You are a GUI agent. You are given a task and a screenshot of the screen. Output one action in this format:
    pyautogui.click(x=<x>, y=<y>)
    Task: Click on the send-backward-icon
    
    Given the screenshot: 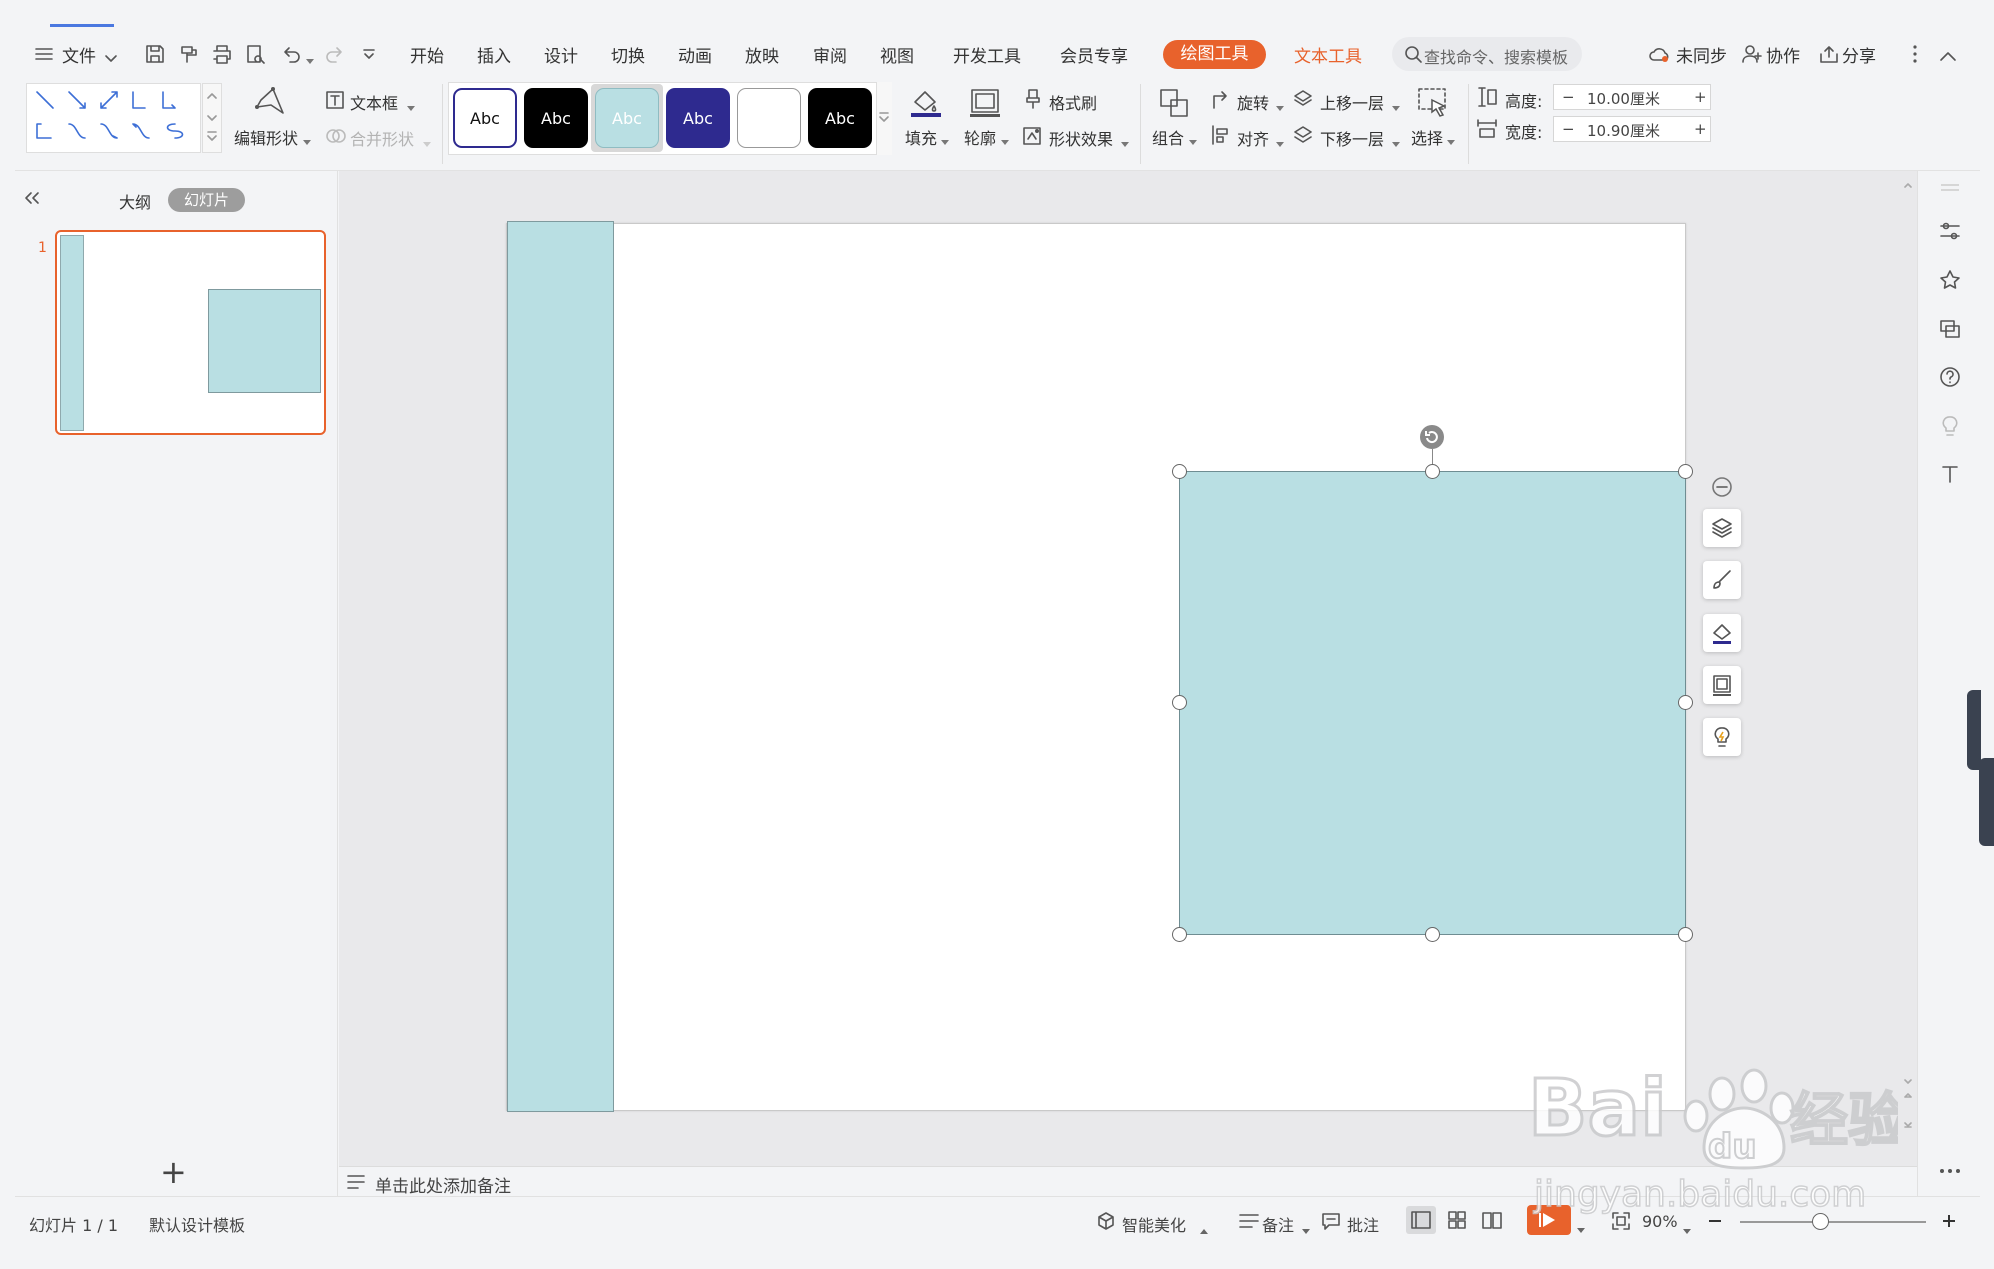 What is the action you would take?
    pyautogui.click(x=1303, y=137)
    